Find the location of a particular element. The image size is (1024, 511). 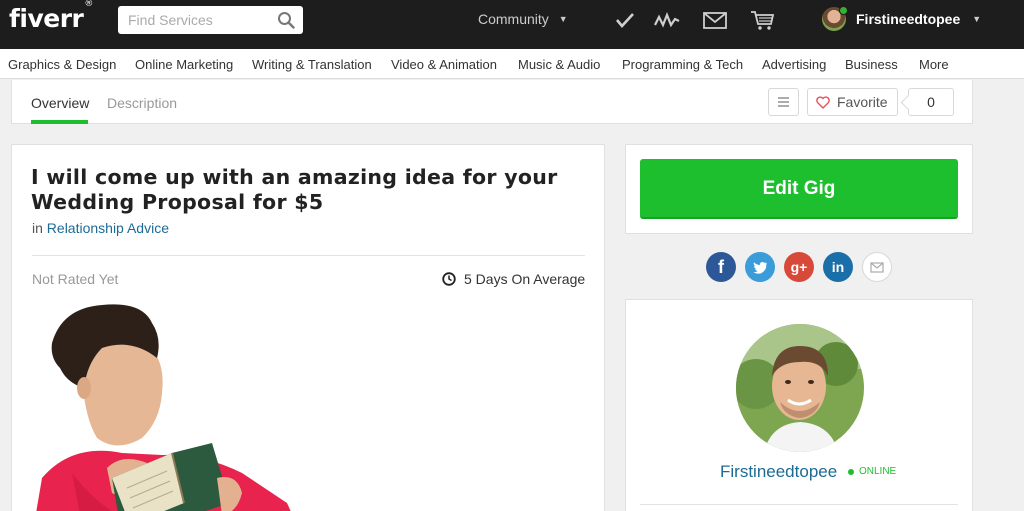

search-input is located at coordinates (193, 20).